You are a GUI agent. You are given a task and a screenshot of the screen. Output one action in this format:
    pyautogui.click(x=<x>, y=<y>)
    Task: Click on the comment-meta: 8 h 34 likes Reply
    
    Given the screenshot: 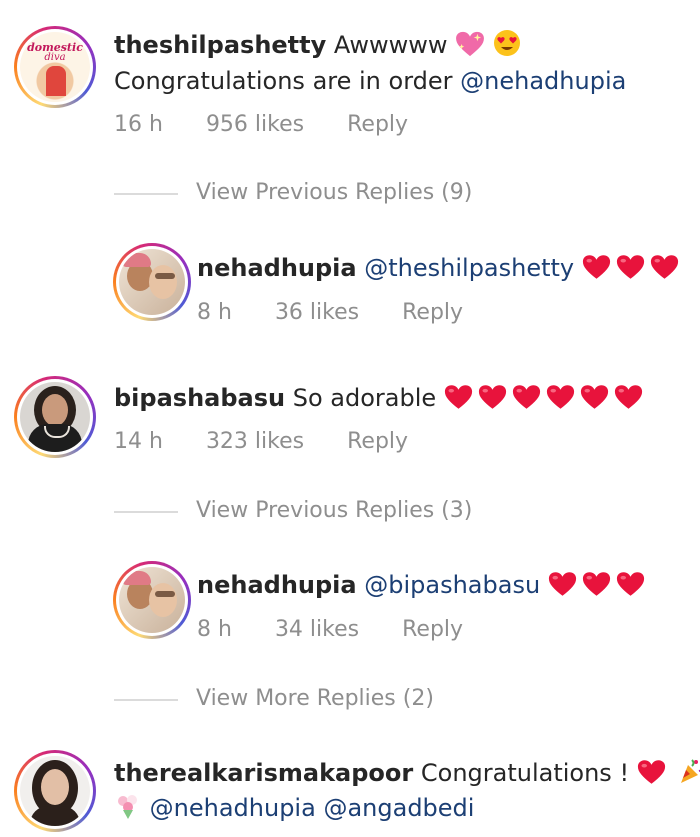 What is the action you would take?
    pyautogui.click(x=330, y=629)
    